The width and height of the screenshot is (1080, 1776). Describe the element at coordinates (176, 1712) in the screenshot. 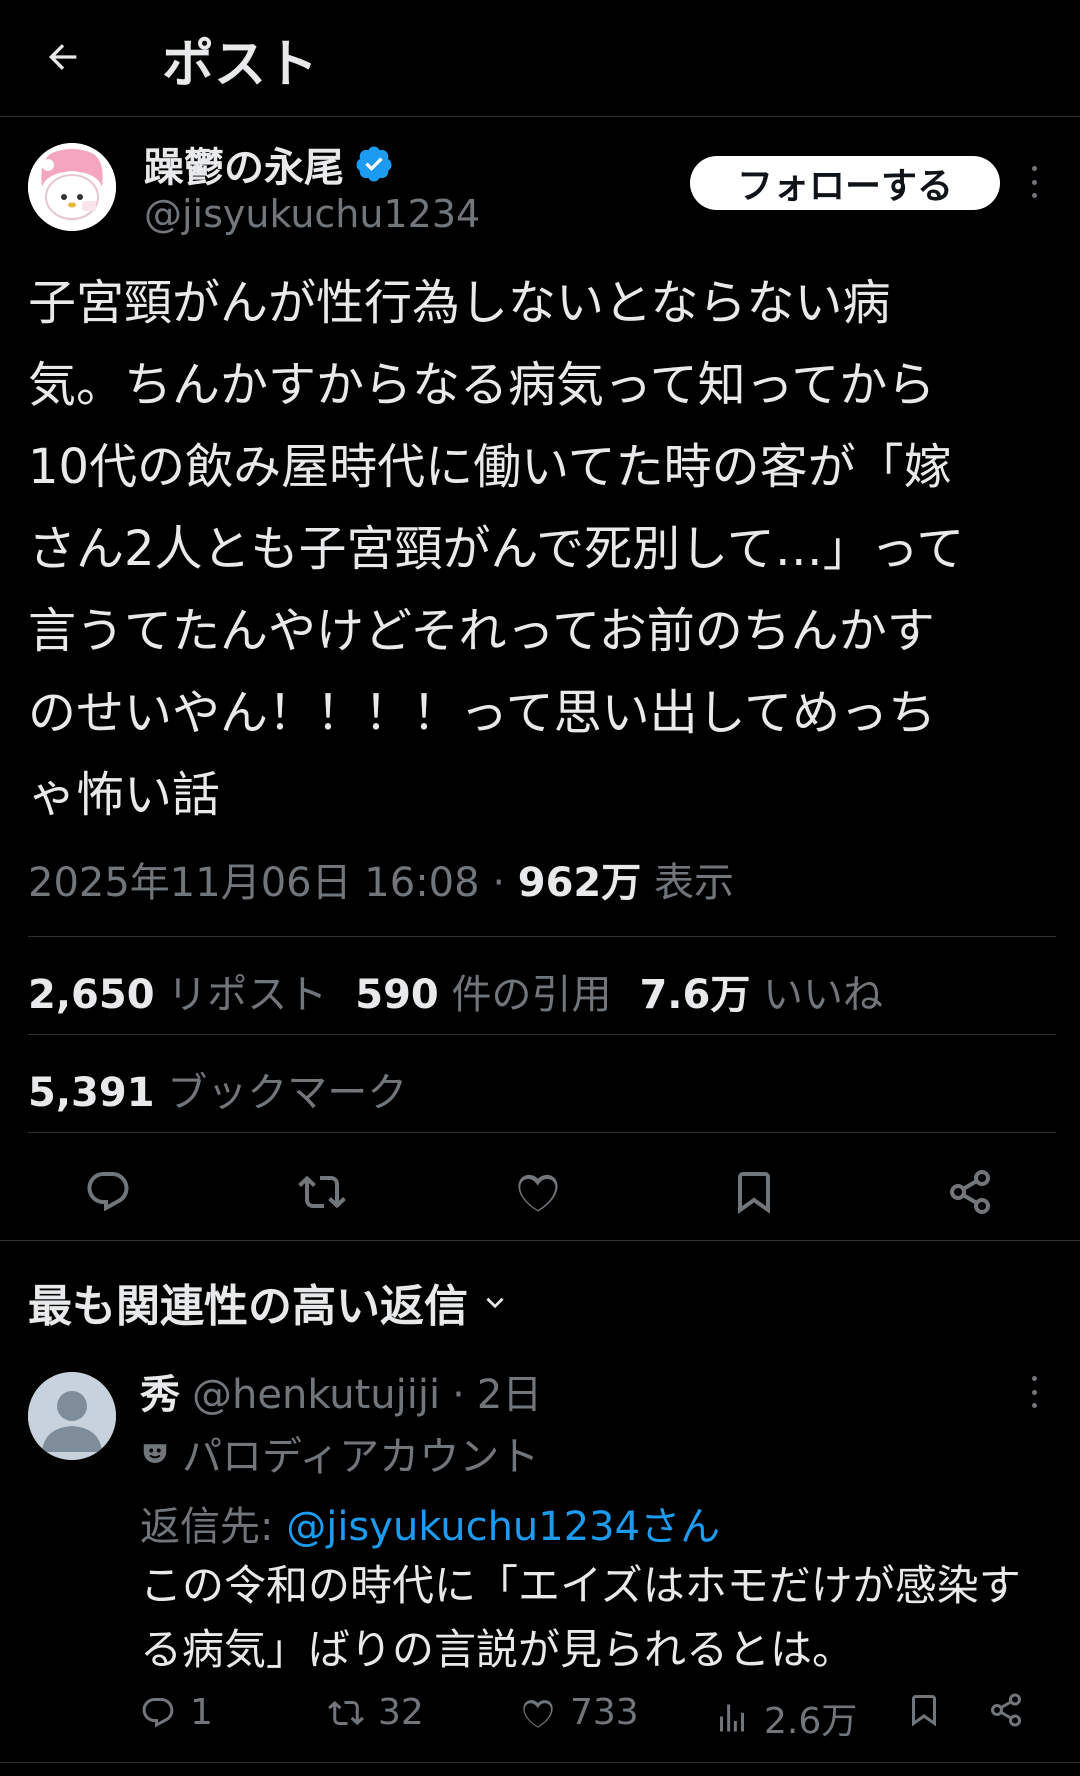

I see `reply-reply-button: 1` at that location.